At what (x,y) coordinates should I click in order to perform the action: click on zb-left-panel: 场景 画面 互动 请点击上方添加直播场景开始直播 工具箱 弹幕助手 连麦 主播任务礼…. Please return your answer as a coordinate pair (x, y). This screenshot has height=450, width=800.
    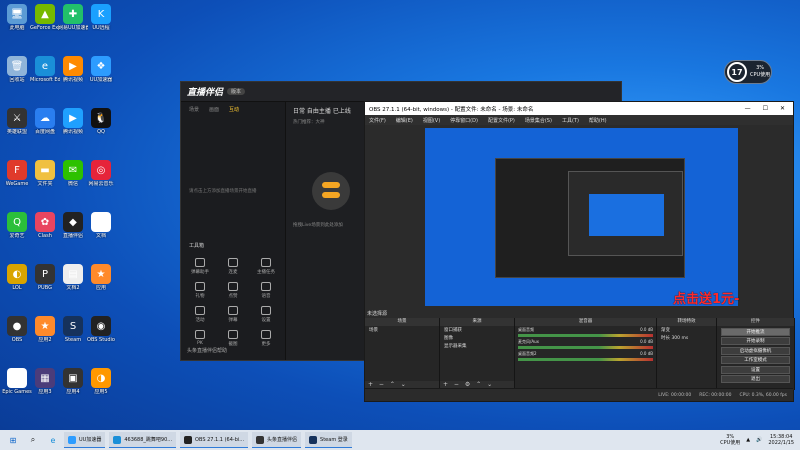
    Looking at the image, I should click on (233, 231).